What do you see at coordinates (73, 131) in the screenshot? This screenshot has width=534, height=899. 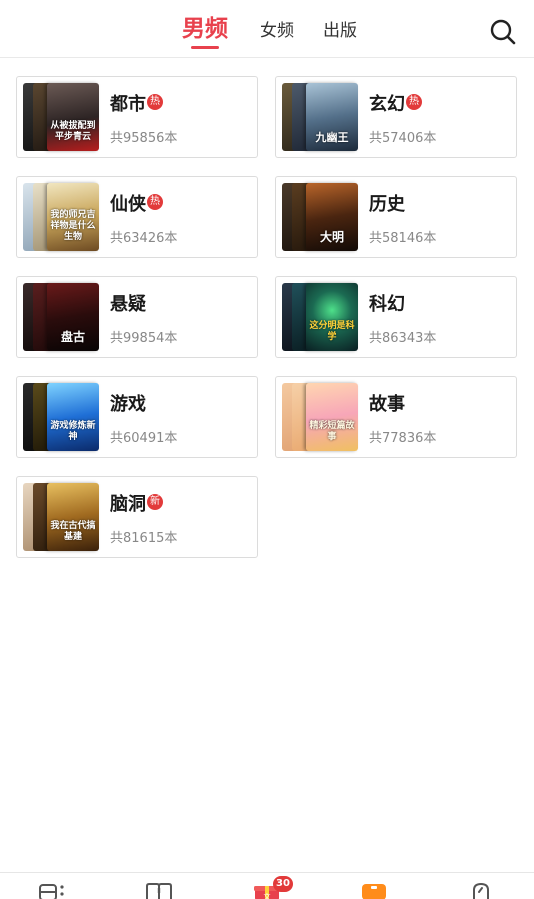 I see `cover-title: 从被拔配到平步青云` at bounding box center [73, 131].